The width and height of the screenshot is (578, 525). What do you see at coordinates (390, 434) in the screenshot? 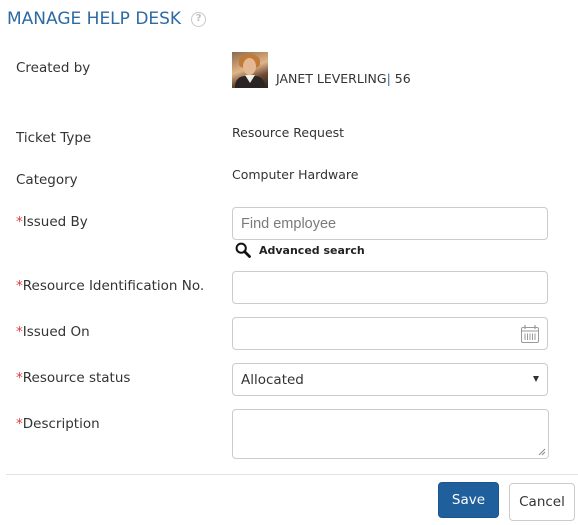
I see `description-textarea` at bounding box center [390, 434].